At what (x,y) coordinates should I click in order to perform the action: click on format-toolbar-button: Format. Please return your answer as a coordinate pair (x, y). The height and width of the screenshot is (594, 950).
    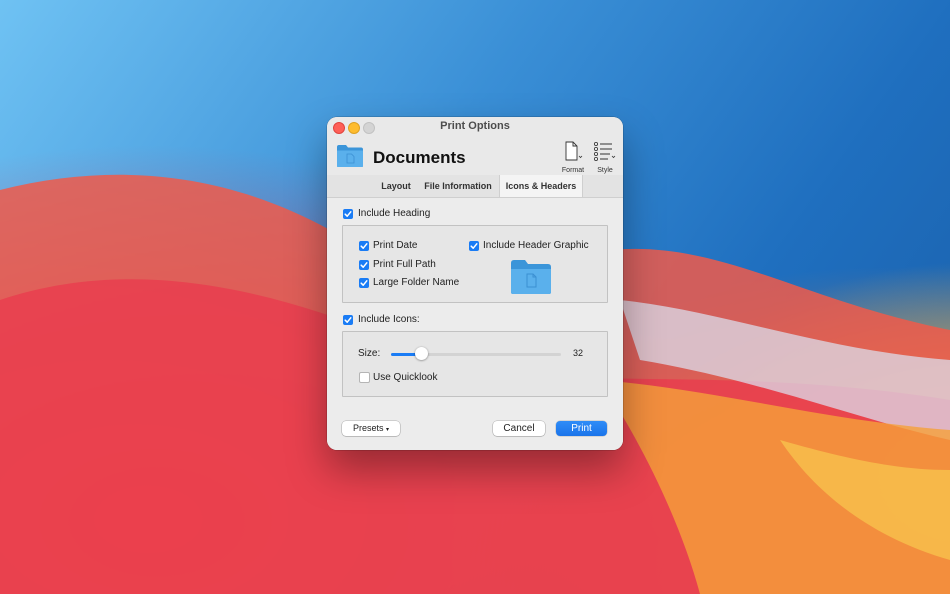
    Looking at the image, I should click on (573, 157).